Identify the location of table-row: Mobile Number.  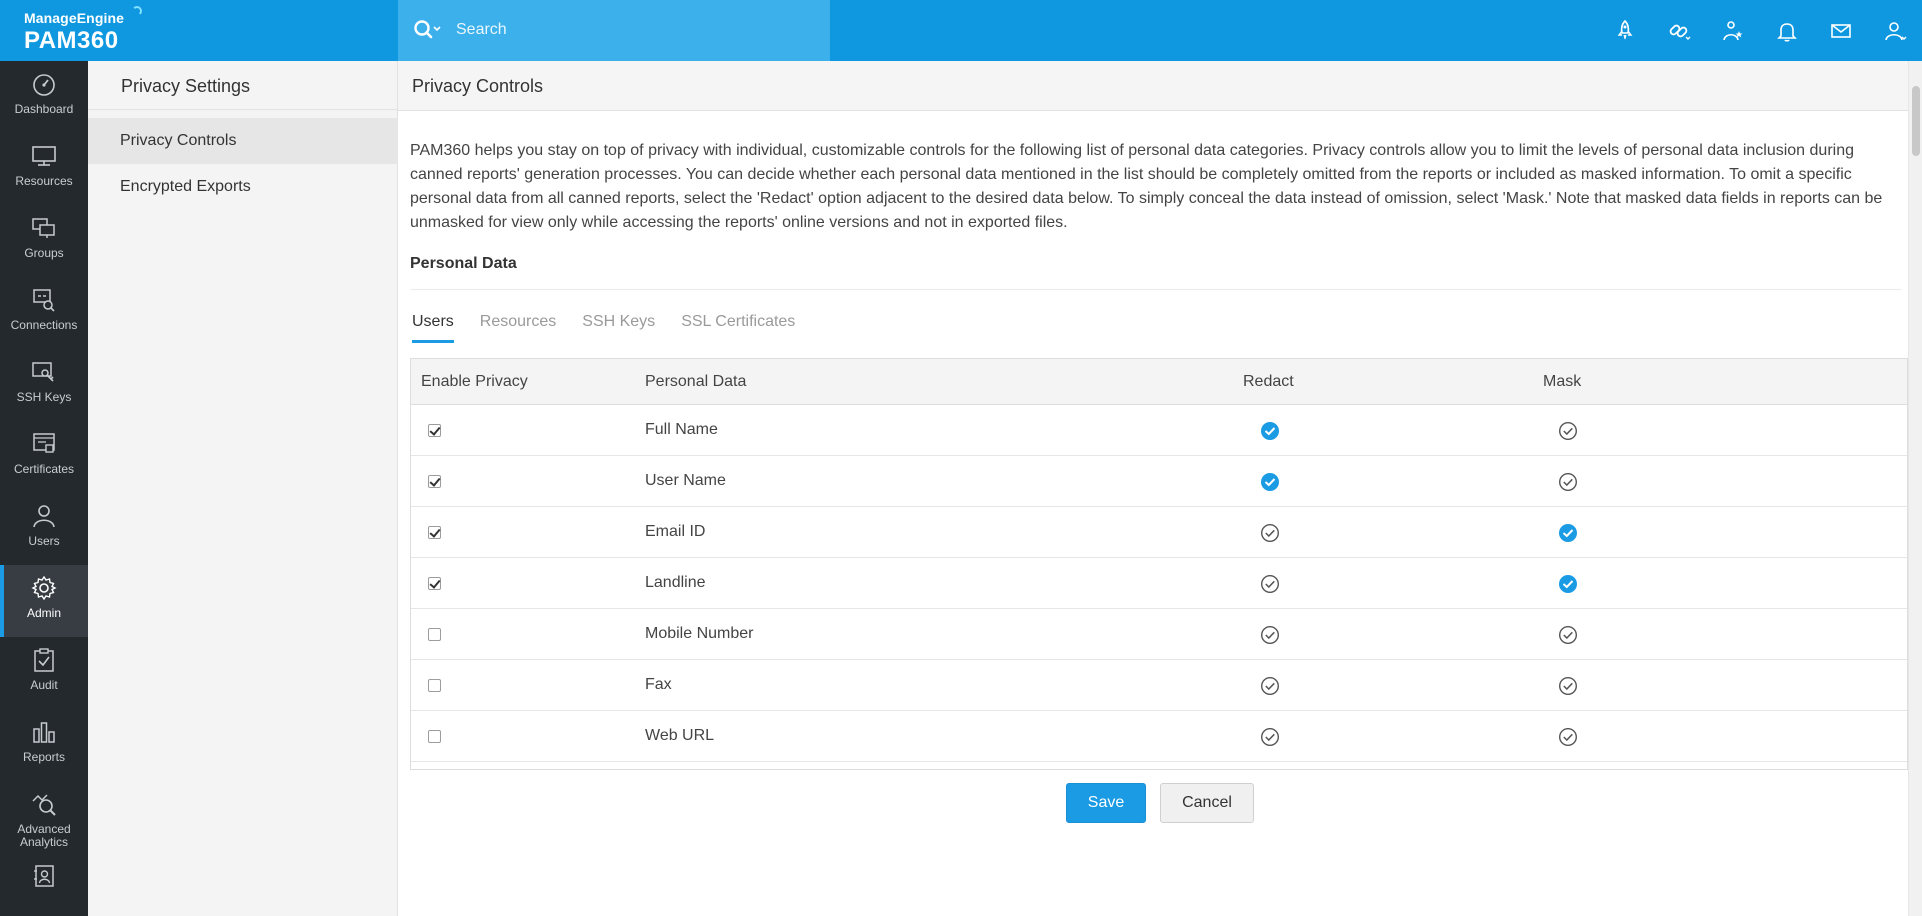
(1159, 634).